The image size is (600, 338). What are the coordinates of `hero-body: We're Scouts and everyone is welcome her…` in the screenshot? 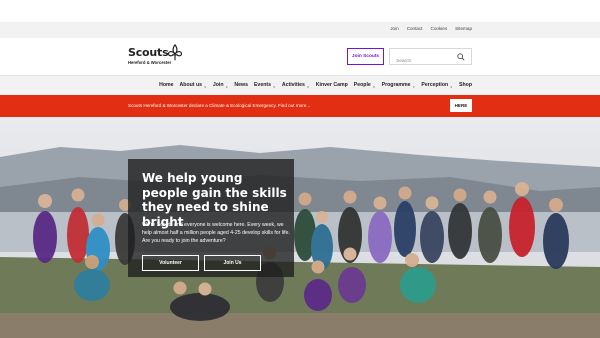 It's located at (216, 233).